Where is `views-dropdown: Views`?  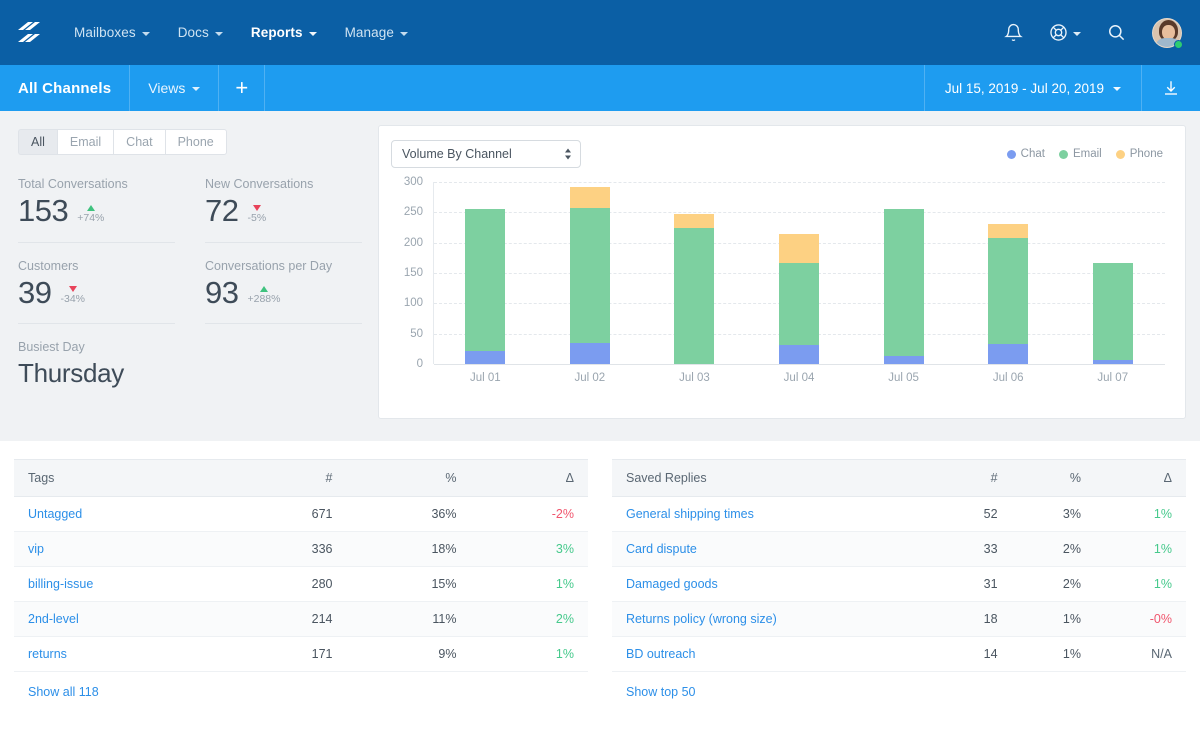
views-dropdown: Views is located at coordinates (175, 88).